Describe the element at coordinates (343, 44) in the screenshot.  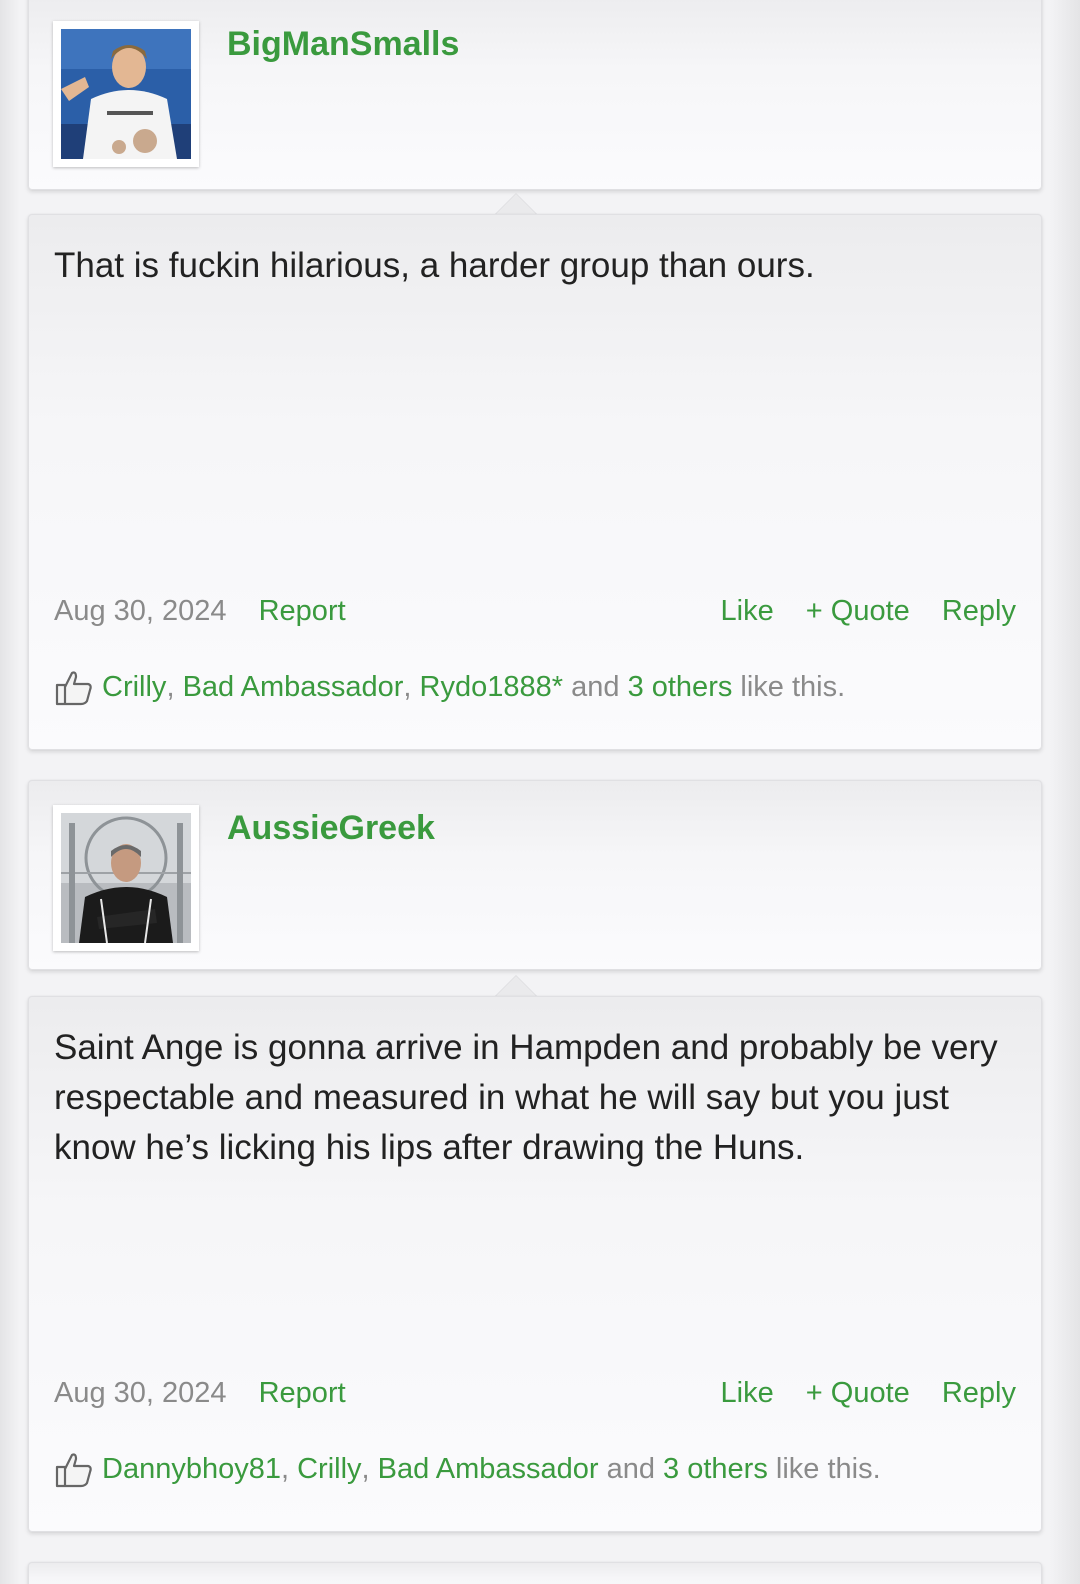
I see `username-link: BigManSmalls` at that location.